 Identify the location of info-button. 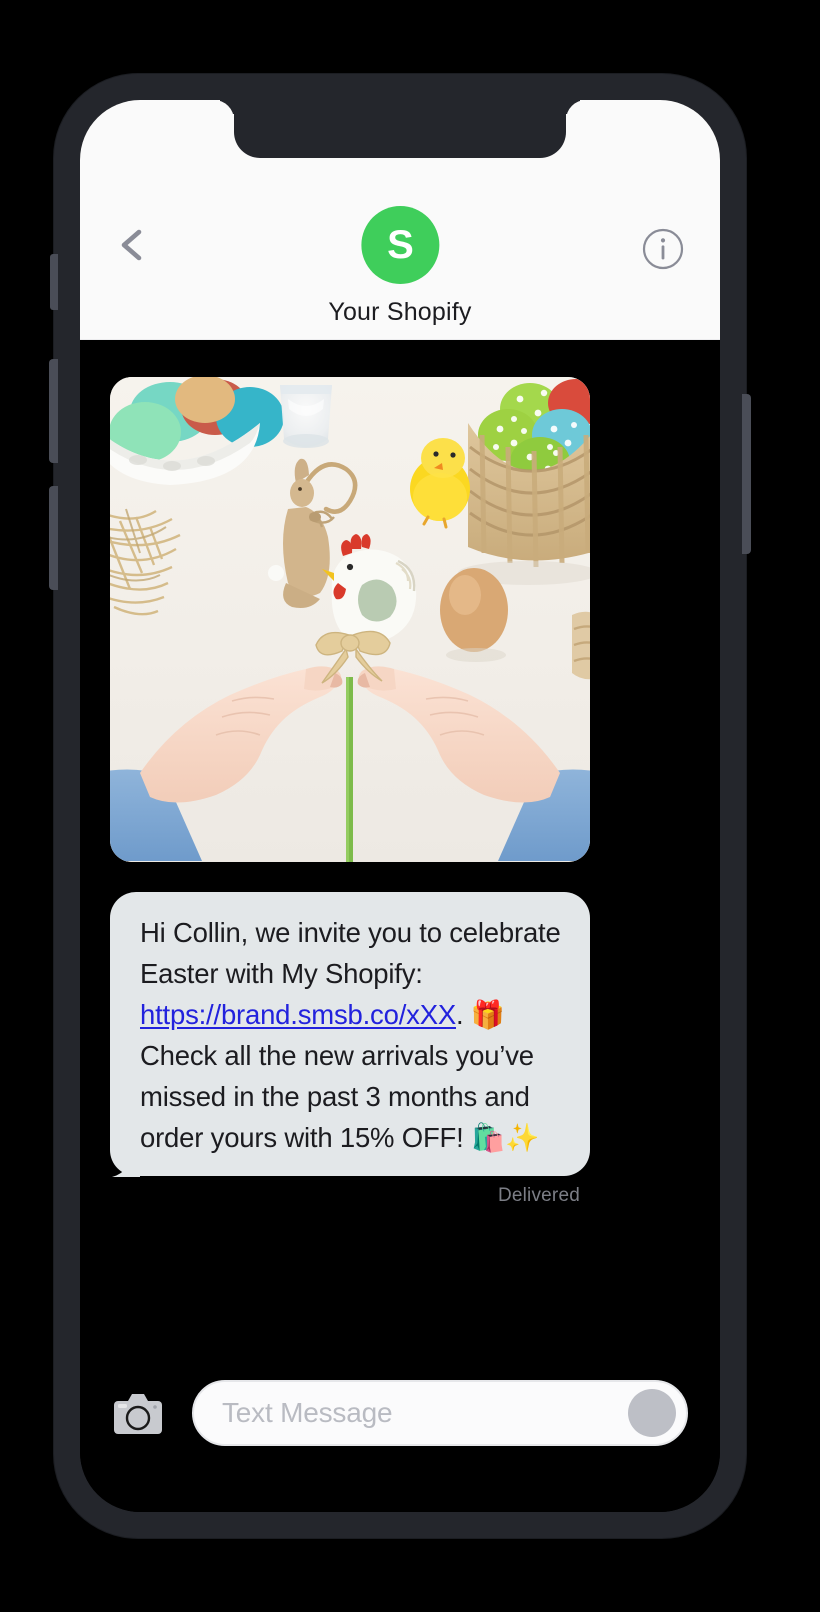
(663, 249).